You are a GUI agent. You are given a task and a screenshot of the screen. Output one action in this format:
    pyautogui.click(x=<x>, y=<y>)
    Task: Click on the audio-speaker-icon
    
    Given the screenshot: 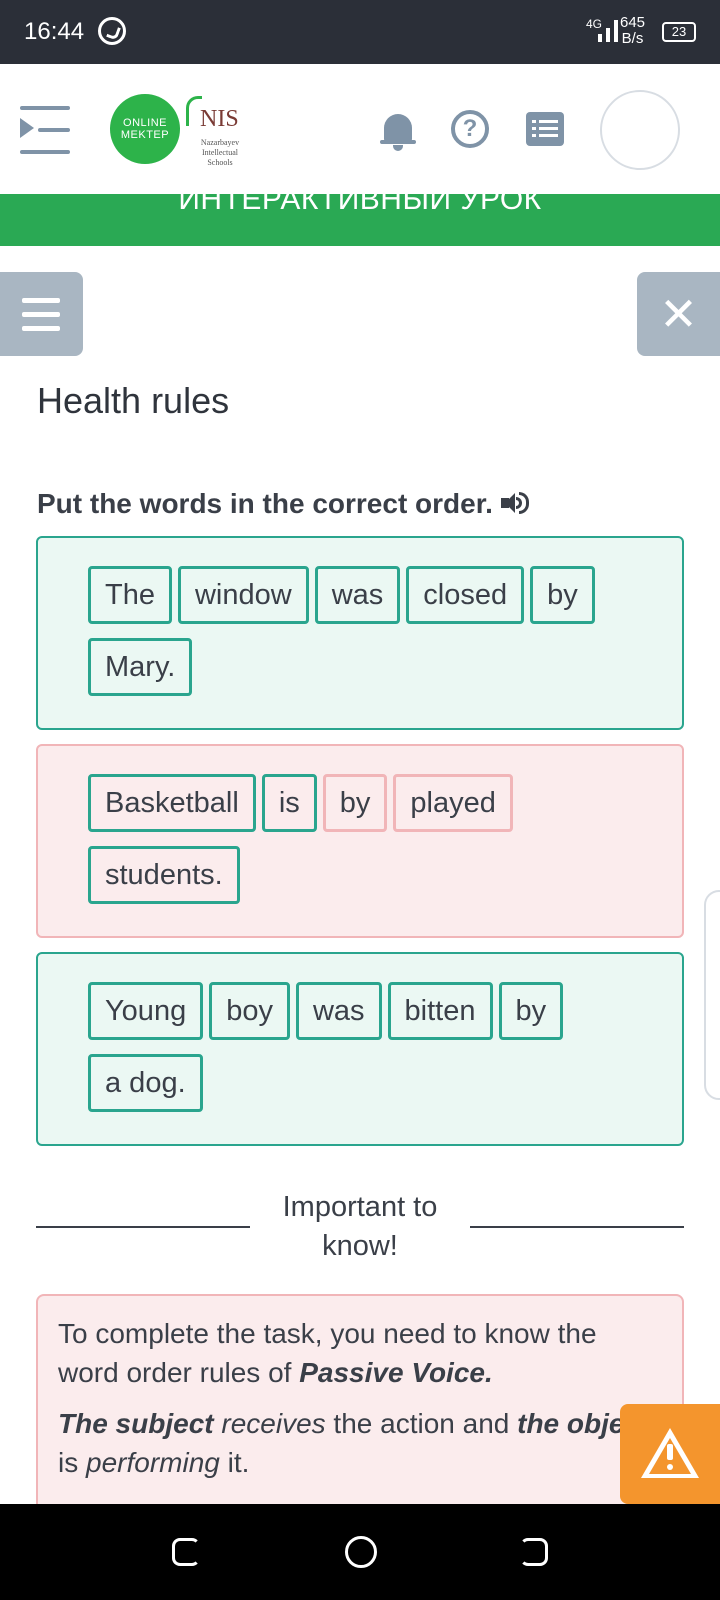 What is the action you would take?
    pyautogui.click(x=514, y=503)
    